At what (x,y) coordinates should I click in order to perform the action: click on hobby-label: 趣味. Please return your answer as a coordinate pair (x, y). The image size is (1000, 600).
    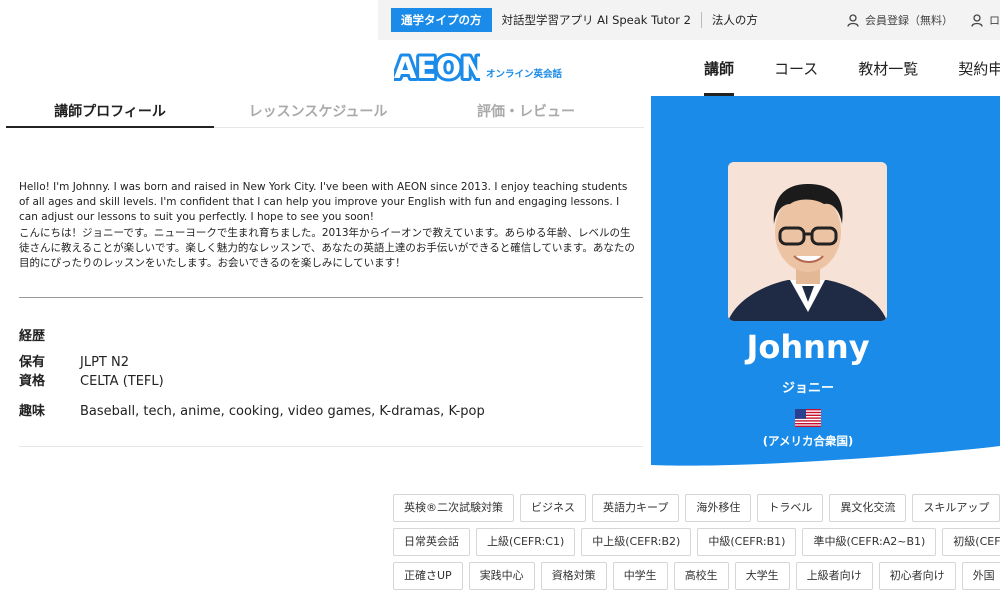
    Looking at the image, I should click on (32, 411).